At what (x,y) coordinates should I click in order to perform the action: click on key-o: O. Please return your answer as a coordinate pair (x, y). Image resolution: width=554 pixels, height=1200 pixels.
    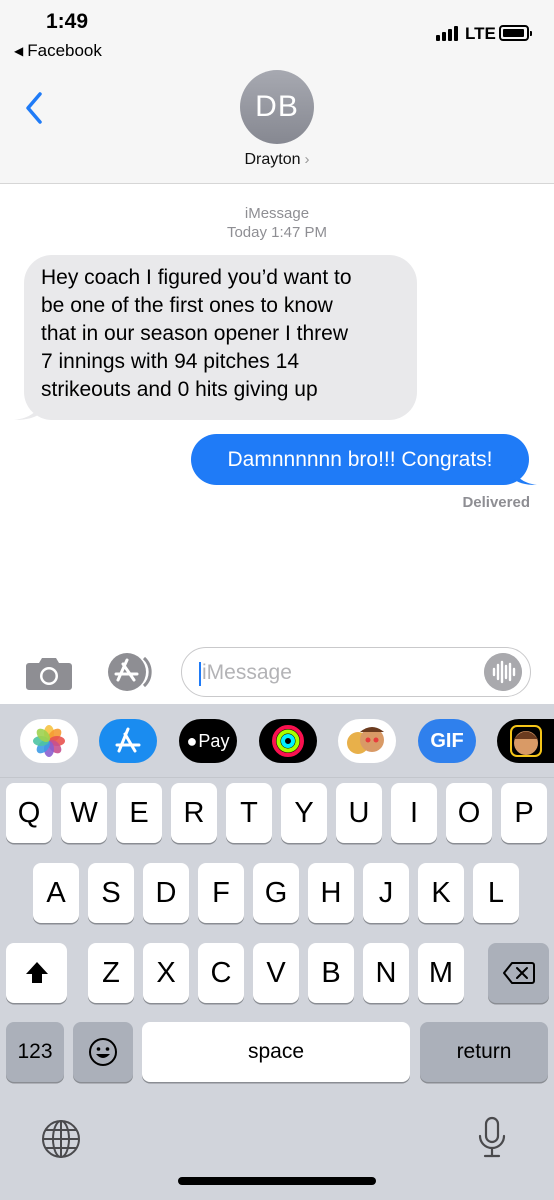
    Looking at the image, I should click on (469, 813).